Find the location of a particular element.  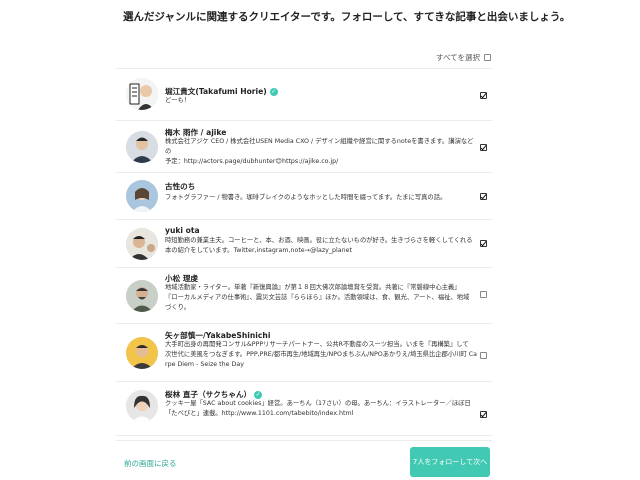

back-link: 前の画面に戻る is located at coordinates (150, 463).